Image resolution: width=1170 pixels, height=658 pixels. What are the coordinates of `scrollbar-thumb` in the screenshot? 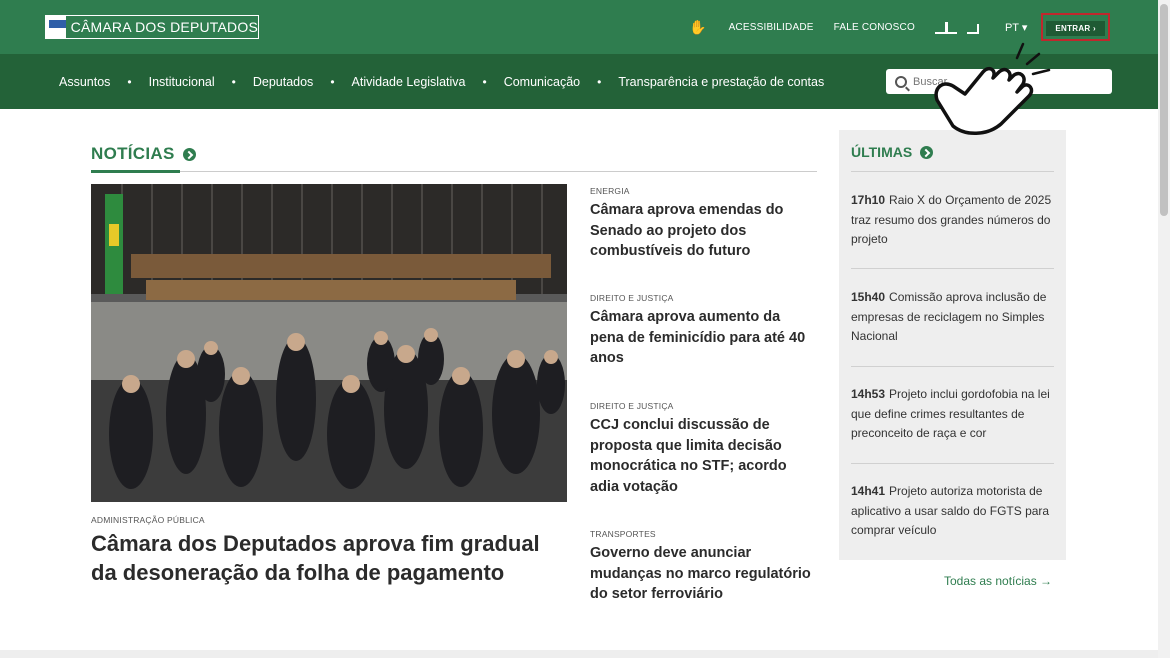 It's located at (1164, 110).